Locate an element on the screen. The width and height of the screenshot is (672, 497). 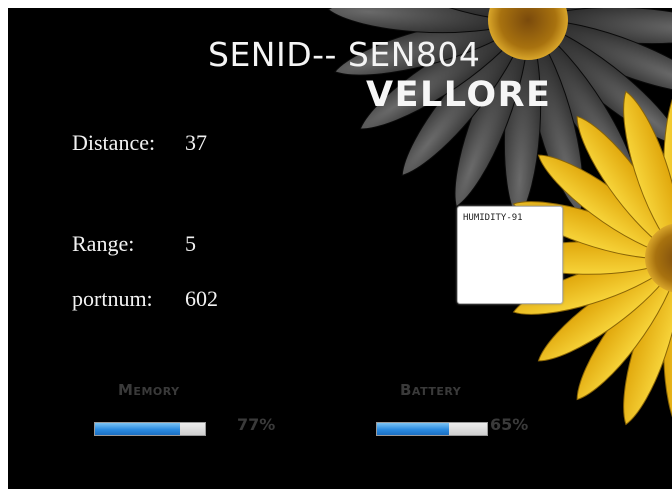
distance-row: Distance: 37 is located at coordinates (139, 143).